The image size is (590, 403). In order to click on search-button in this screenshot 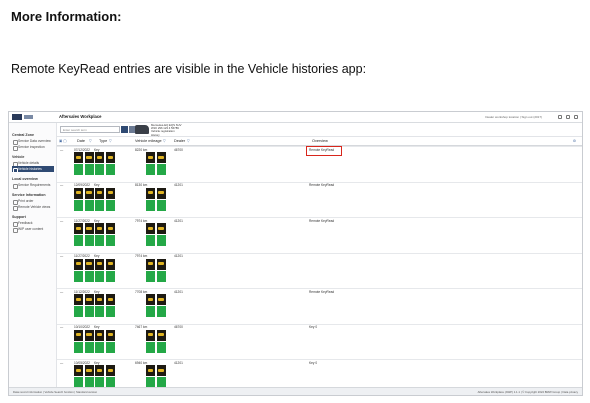, I will do `click(124, 129)`.